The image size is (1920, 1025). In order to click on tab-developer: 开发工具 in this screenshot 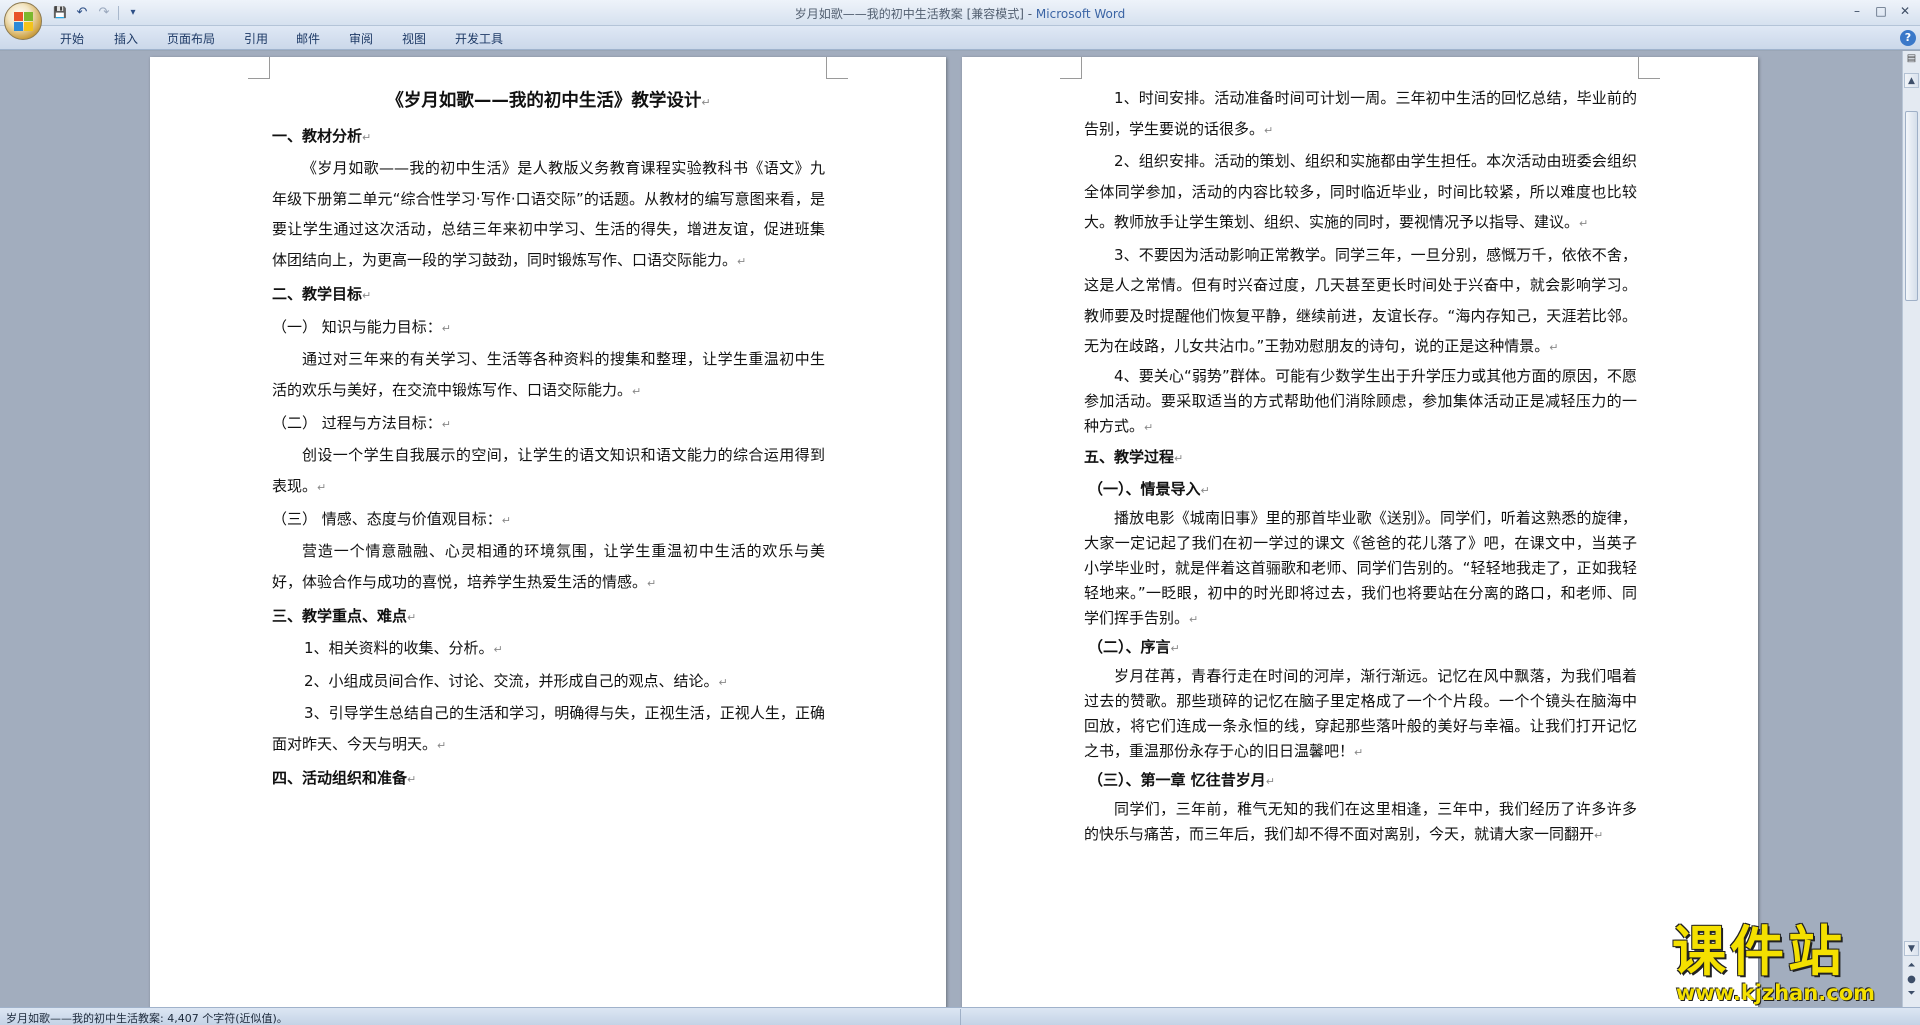, I will do `click(479, 38)`.